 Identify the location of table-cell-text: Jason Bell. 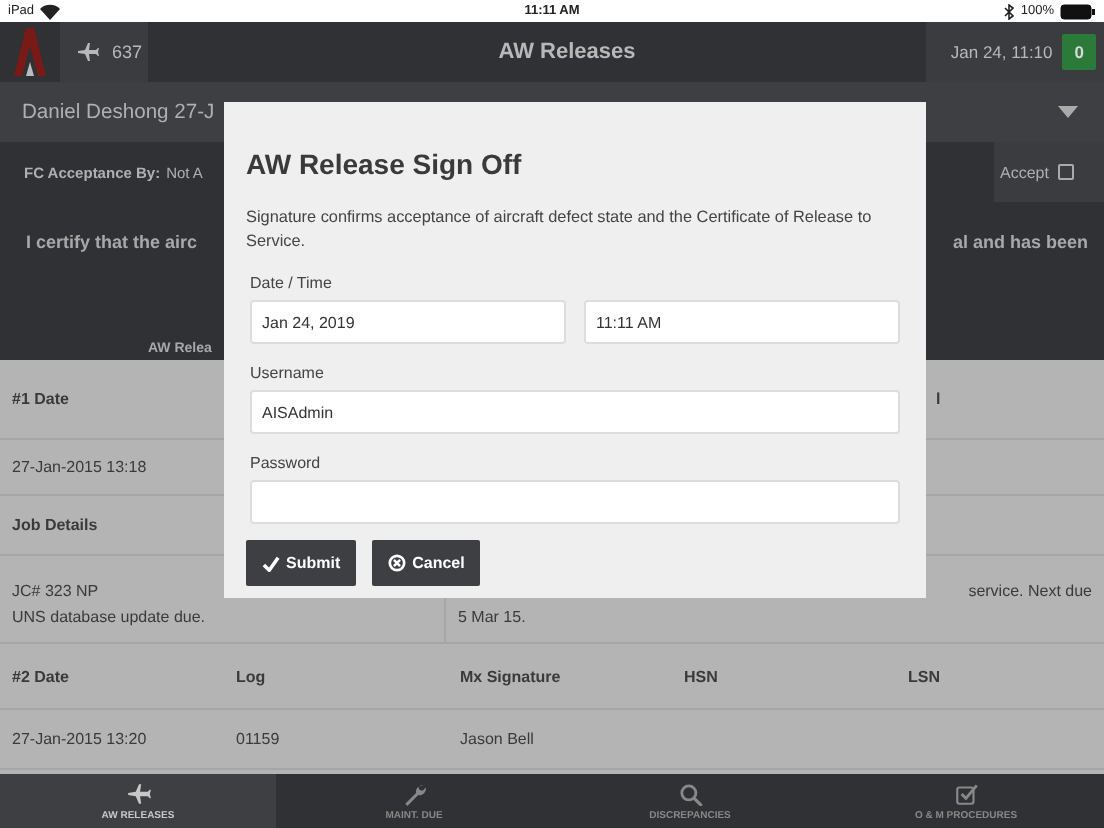
(498, 739).